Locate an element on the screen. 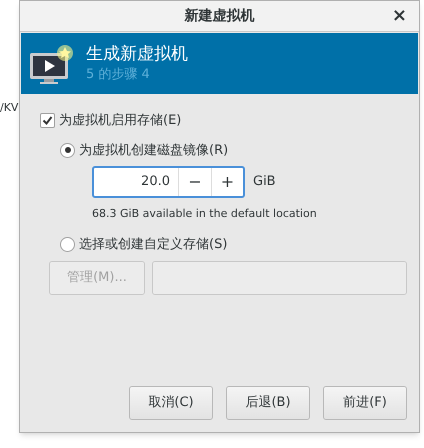 The height and width of the screenshot is (448, 424). dialog-button: 前进(F) is located at coordinates (365, 403).